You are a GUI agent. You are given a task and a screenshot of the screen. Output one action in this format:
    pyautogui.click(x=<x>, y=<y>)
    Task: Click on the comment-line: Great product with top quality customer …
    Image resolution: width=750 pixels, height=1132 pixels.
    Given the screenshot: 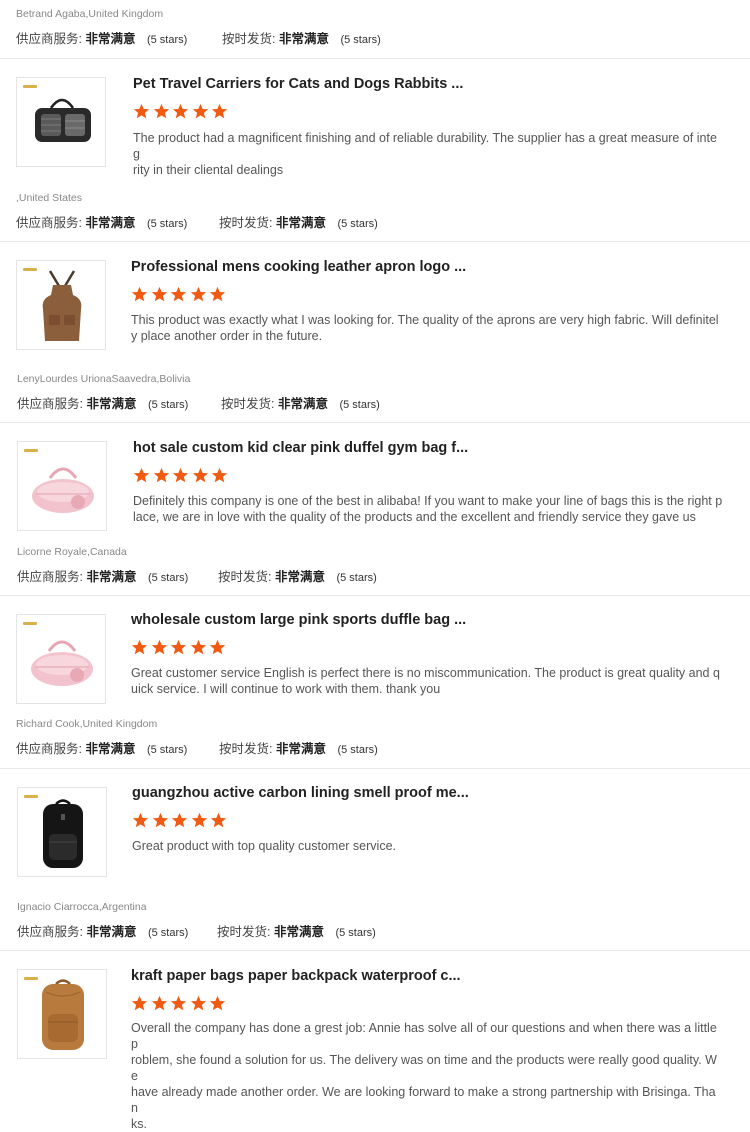 What is the action you would take?
    pyautogui.click(x=264, y=846)
    